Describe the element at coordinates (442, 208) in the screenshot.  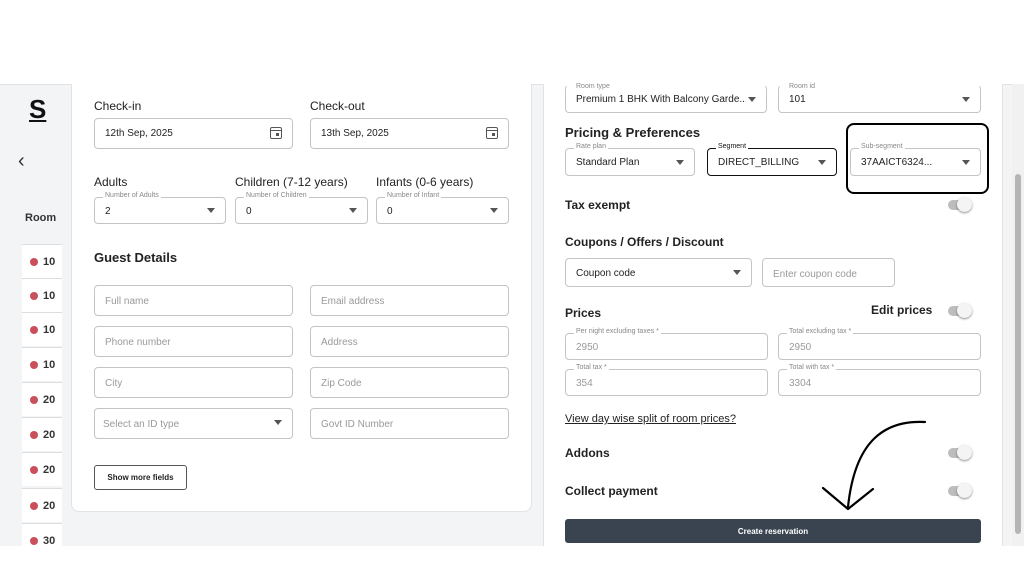
I see `infants-select: Number of Infant 0` at that location.